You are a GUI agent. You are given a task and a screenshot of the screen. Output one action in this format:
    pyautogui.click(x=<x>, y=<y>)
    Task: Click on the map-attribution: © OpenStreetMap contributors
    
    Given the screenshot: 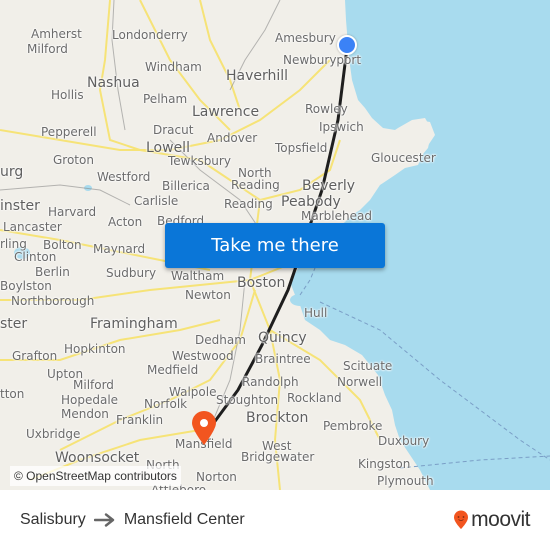 What is the action you would take?
    pyautogui.click(x=95, y=476)
    